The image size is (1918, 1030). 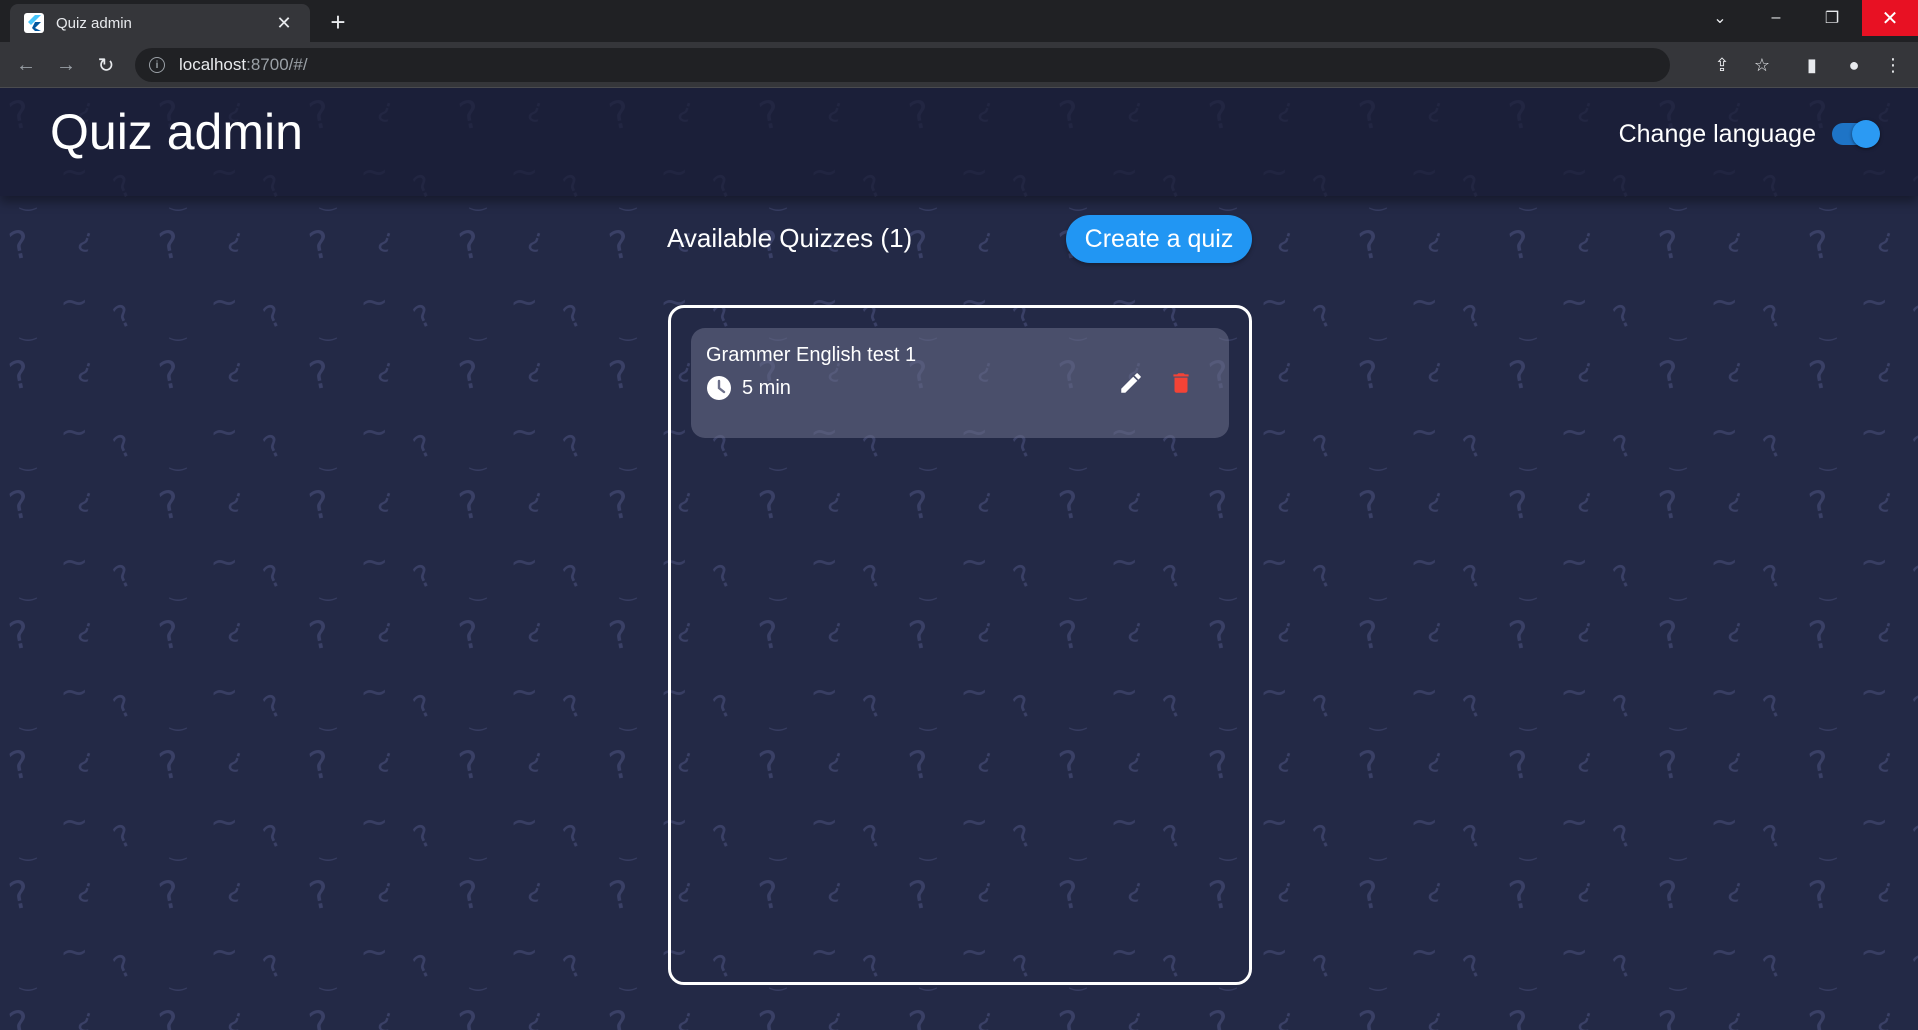 I want to click on reload-icon: ↻, so click(x=106, y=65).